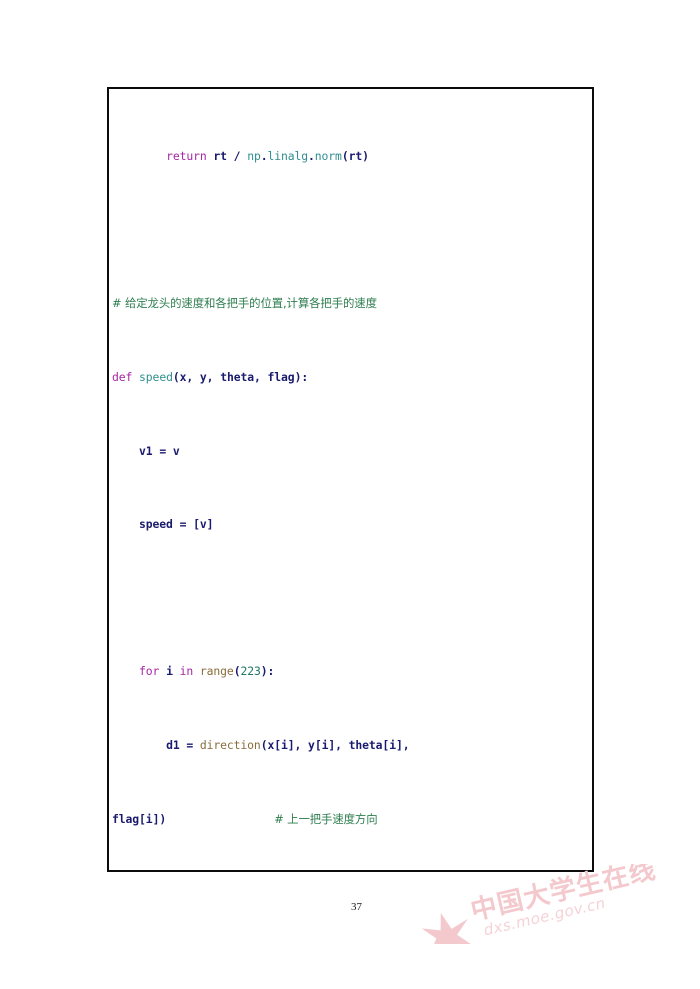 The image size is (700, 989). I want to click on code-line: return rt / np.linalg.norm(rt), so click(267, 156).